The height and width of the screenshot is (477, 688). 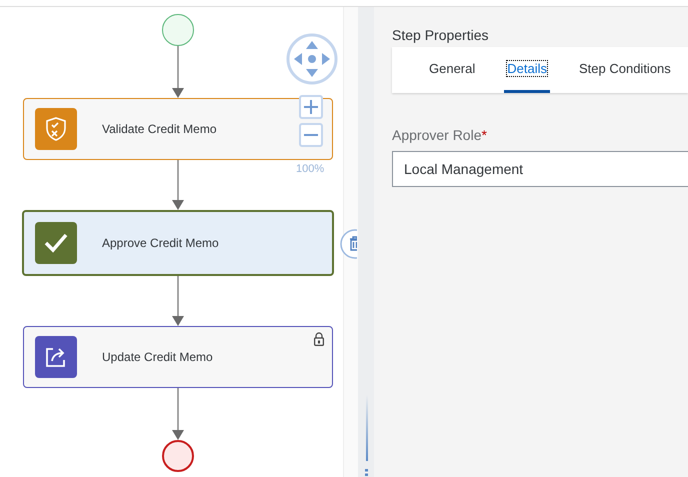 I want to click on approver-role-field: Local Management, so click(x=540, y=169).